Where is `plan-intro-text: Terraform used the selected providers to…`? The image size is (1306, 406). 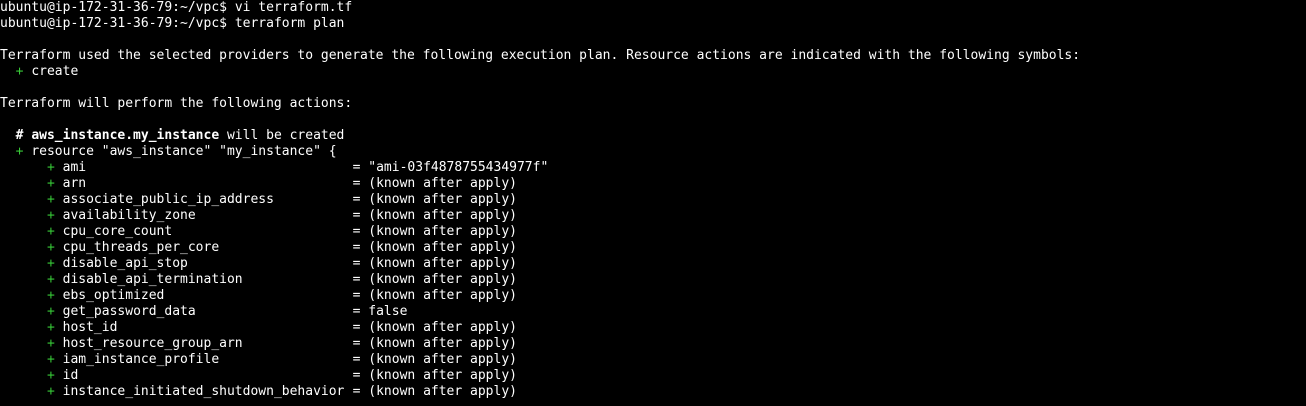
plan-intro-text: Terraform used the selected providers to… is located at coordinates (540, 55).